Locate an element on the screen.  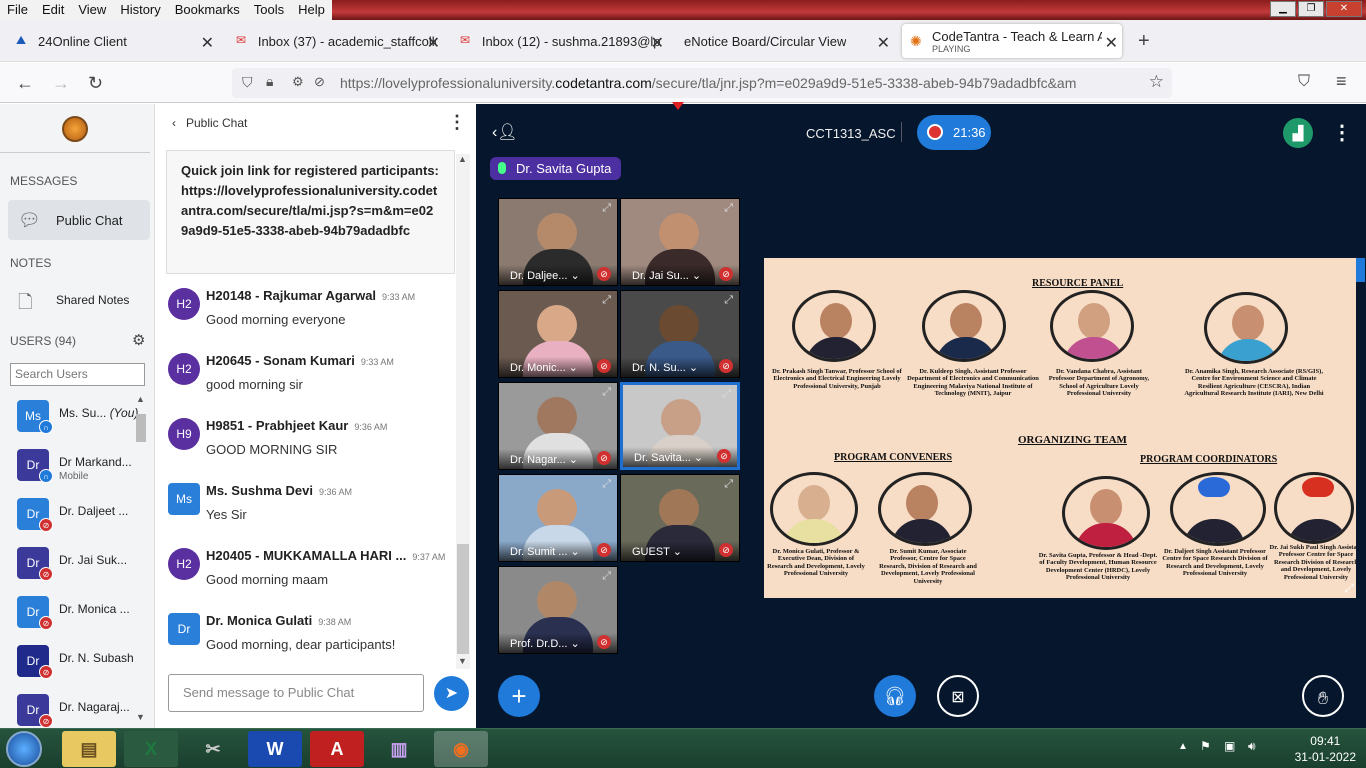
portrait-photo is located at coordinates (1106, 513).